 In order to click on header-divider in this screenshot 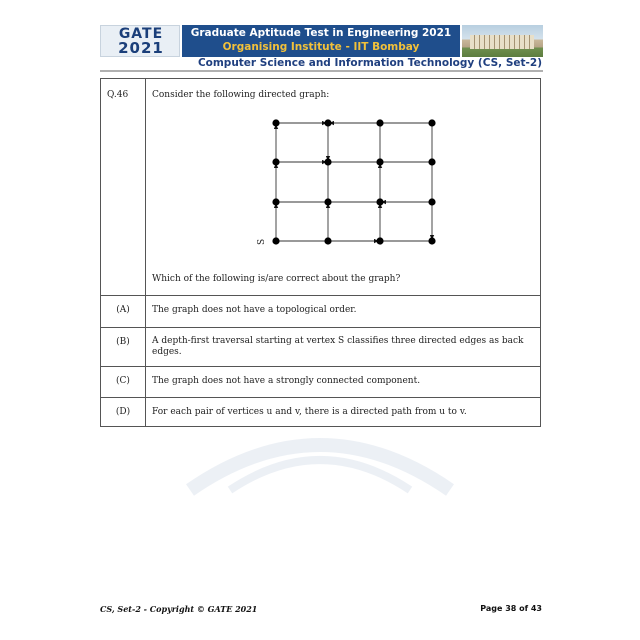, I will do `click(321, 71)`.